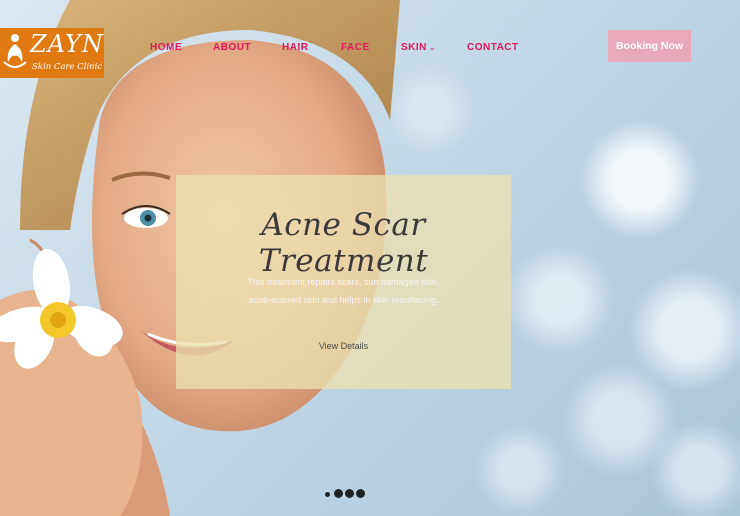 The image size is (740, 516). I want to click on nav-skin: SKIN ⌄, so click(418, 47).